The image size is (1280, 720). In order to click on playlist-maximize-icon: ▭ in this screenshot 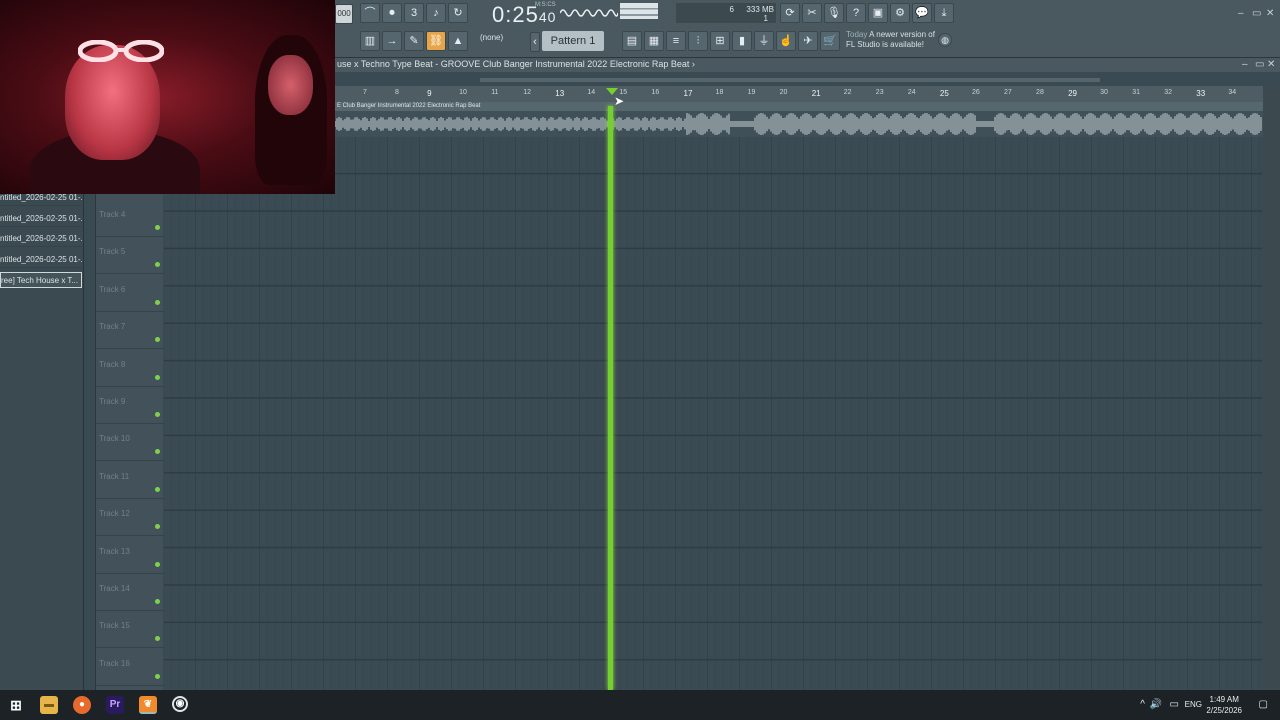, I will do `click(1259, 64)`.